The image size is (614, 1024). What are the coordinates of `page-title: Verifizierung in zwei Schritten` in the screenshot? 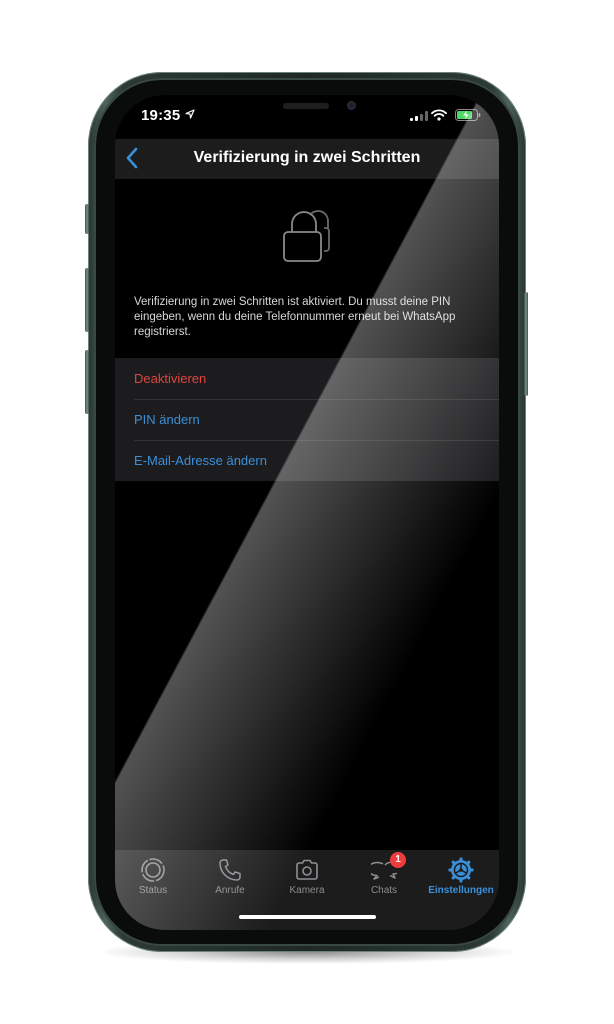 It's located at (307, 157).